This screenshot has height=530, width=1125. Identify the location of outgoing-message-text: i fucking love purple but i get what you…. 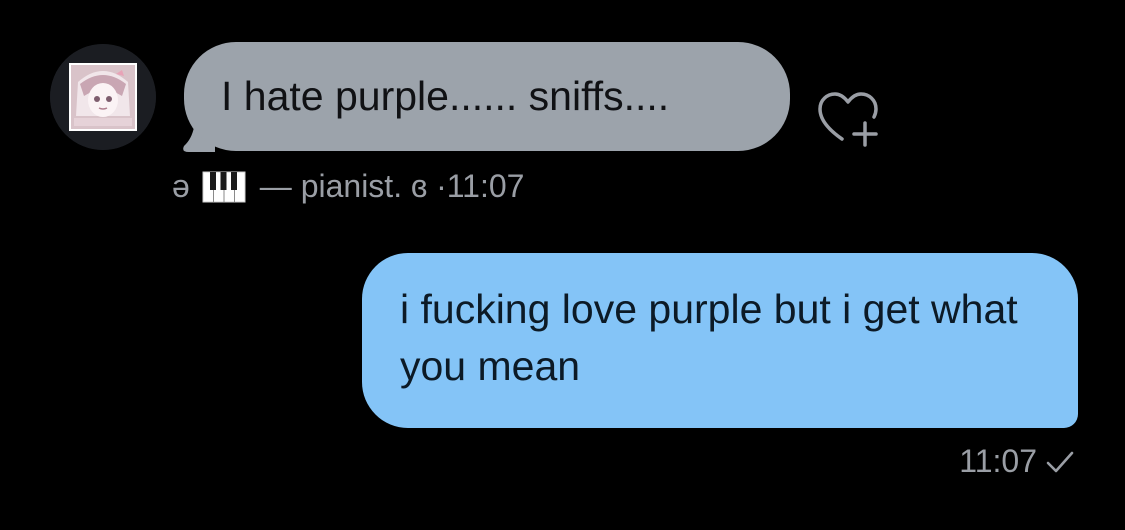
(709, 337).